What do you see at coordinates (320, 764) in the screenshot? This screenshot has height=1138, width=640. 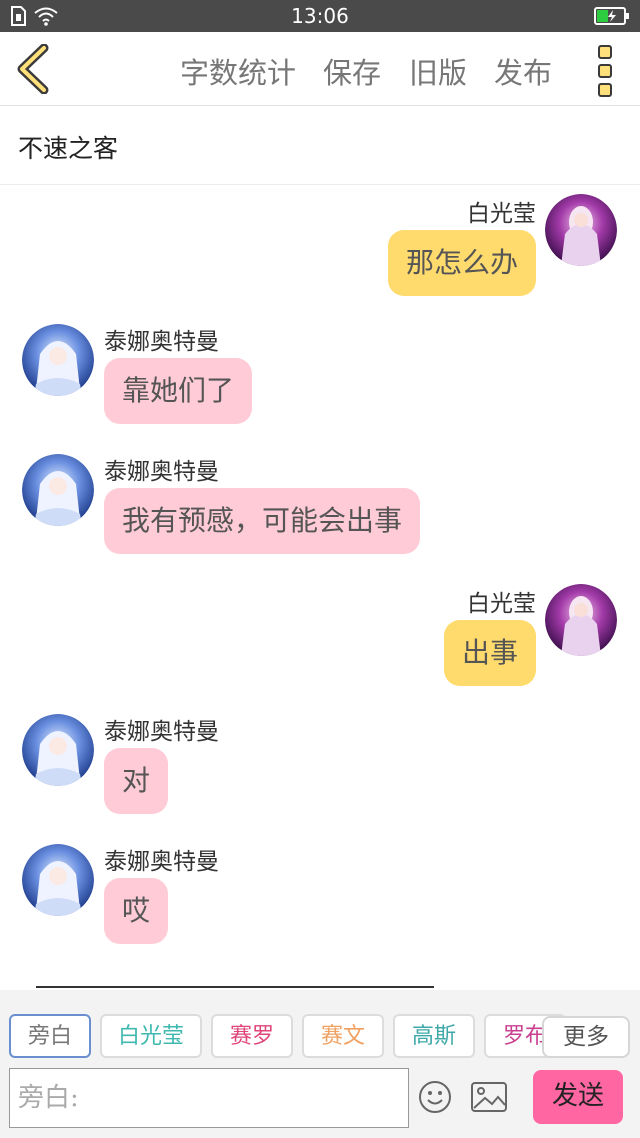 I see `chat-message: 泰娜奥特曼 对` at bounding box center [320, 764].